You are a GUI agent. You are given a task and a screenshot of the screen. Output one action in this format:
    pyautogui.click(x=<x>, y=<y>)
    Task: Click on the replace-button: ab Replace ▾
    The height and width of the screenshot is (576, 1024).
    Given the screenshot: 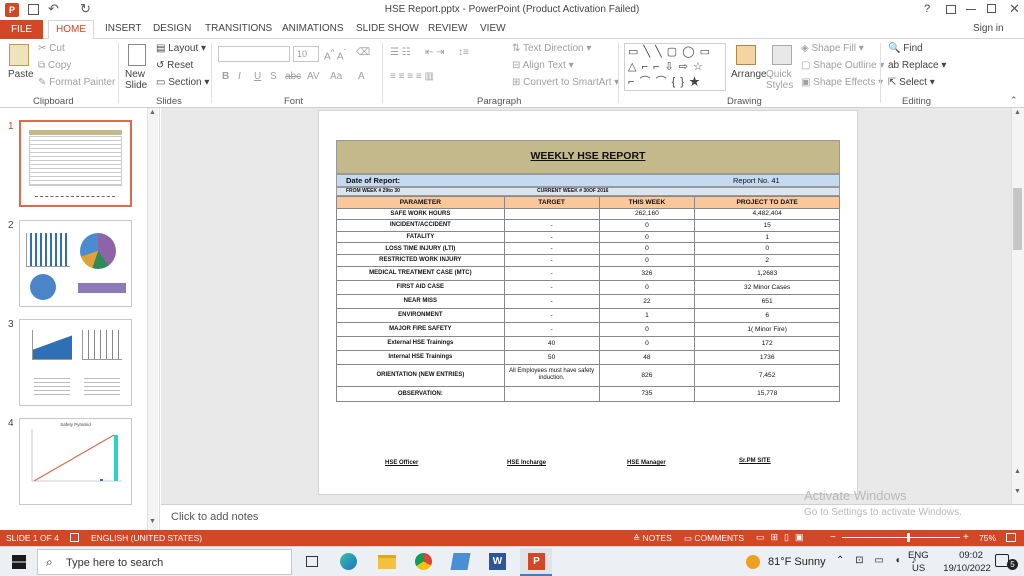 What is the action you would take?
    pyautogui.click(x=917, y=65)
    